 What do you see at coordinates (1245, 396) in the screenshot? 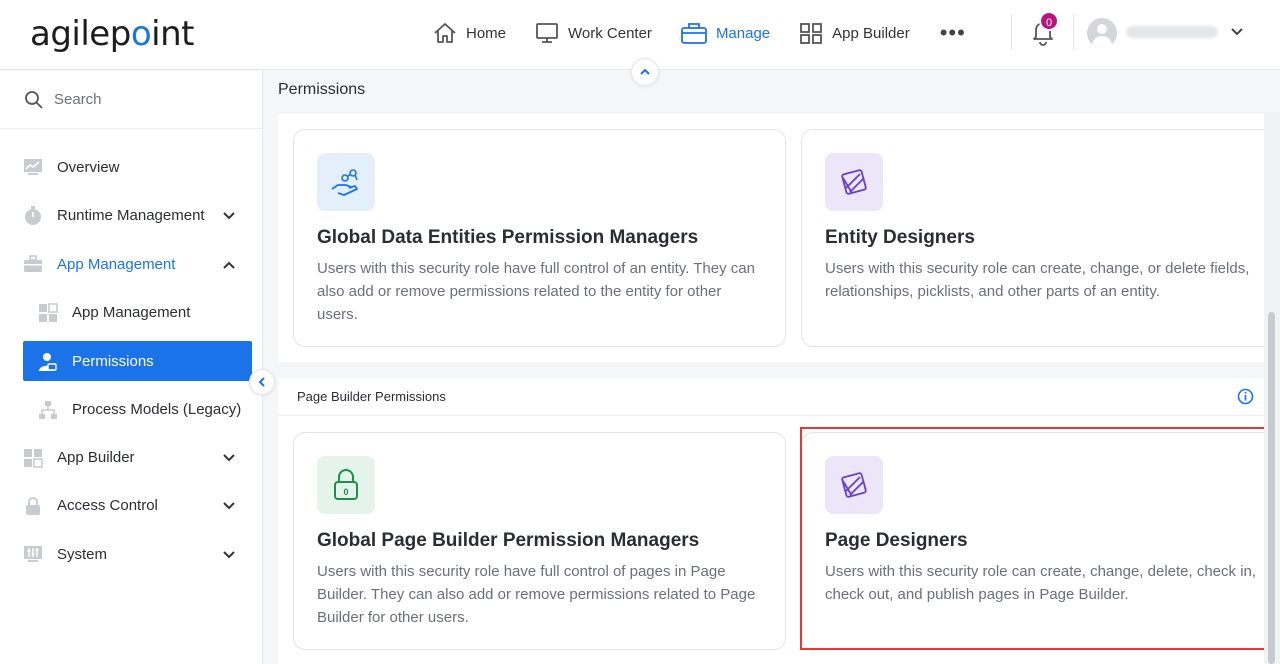
I see `info-icon` at bounding box center [1245, 396].